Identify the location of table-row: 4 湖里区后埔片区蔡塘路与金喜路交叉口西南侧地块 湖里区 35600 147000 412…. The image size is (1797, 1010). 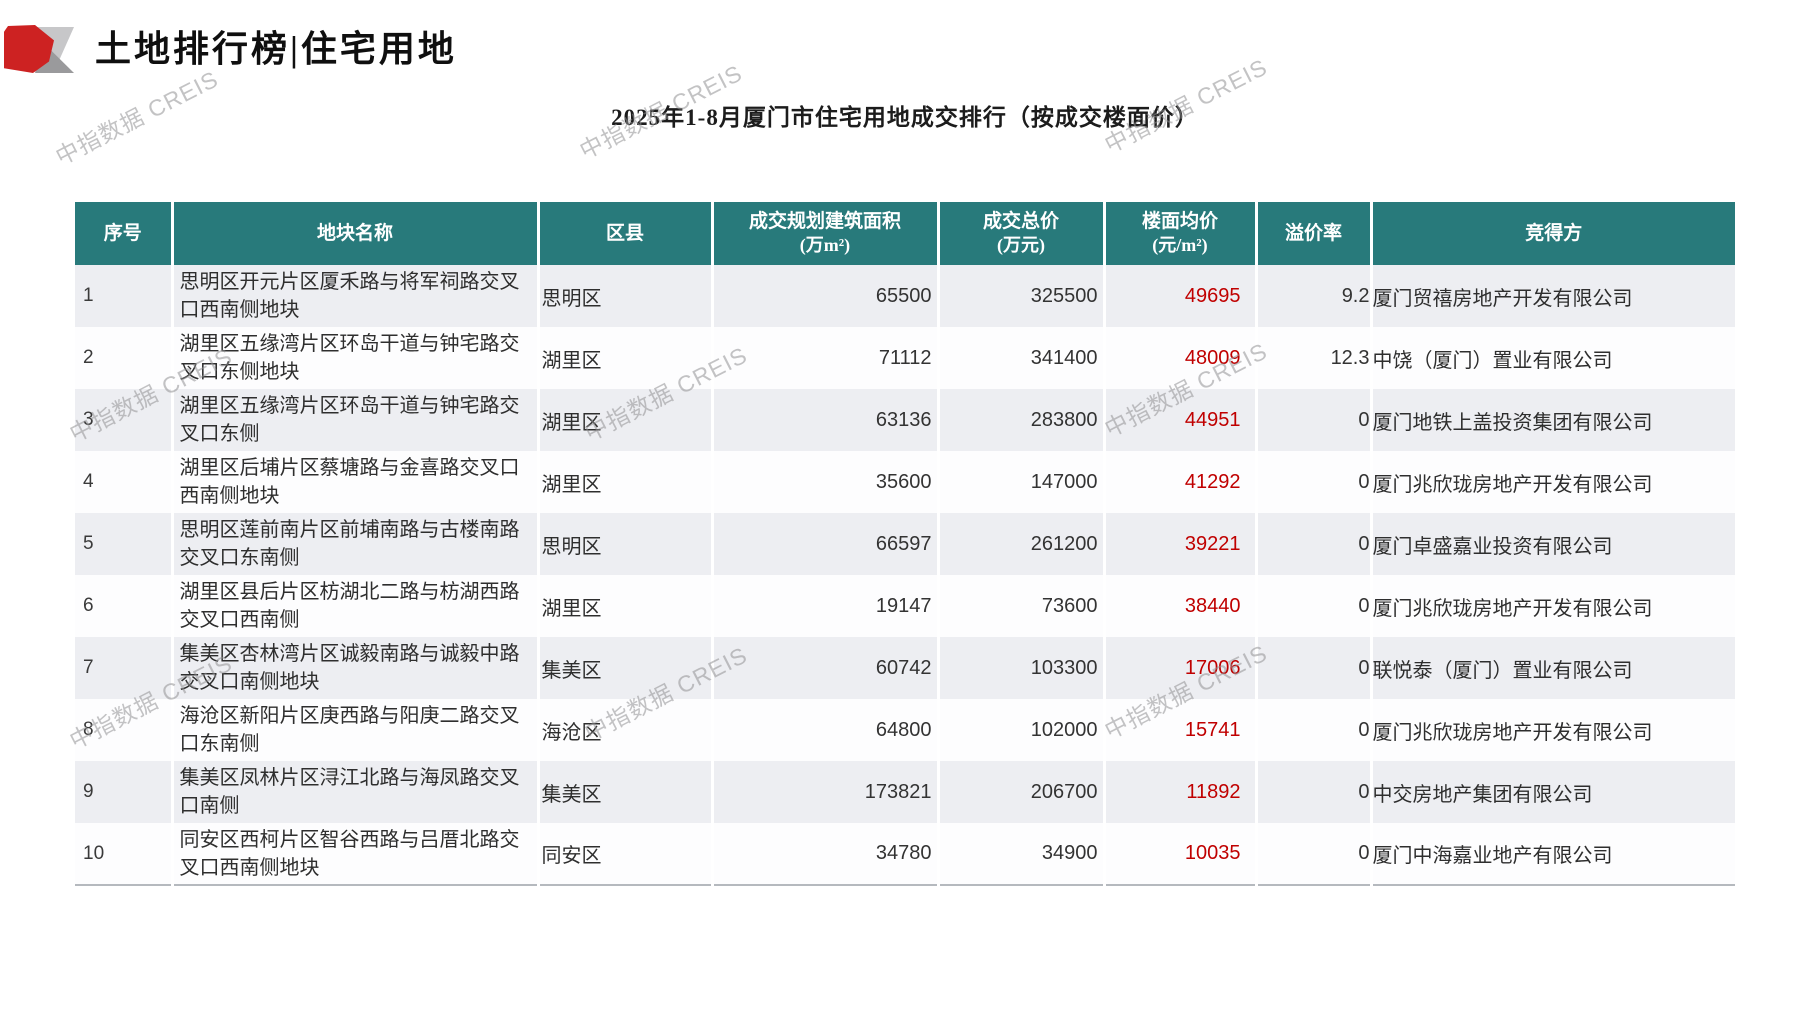
(905, 482).